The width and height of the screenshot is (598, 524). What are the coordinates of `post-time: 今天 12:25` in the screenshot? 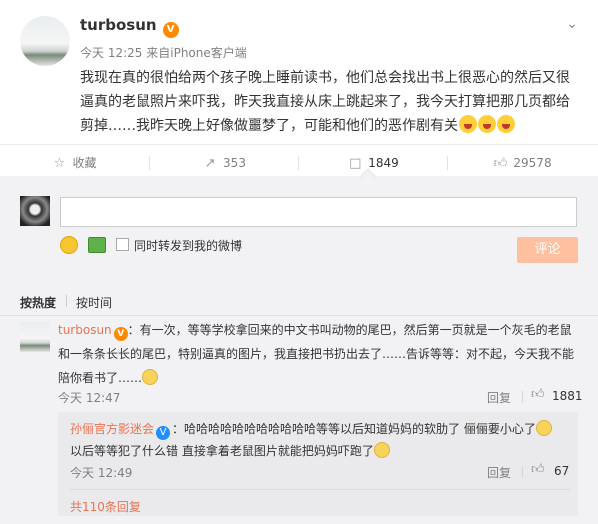 It's located at (111, 53).